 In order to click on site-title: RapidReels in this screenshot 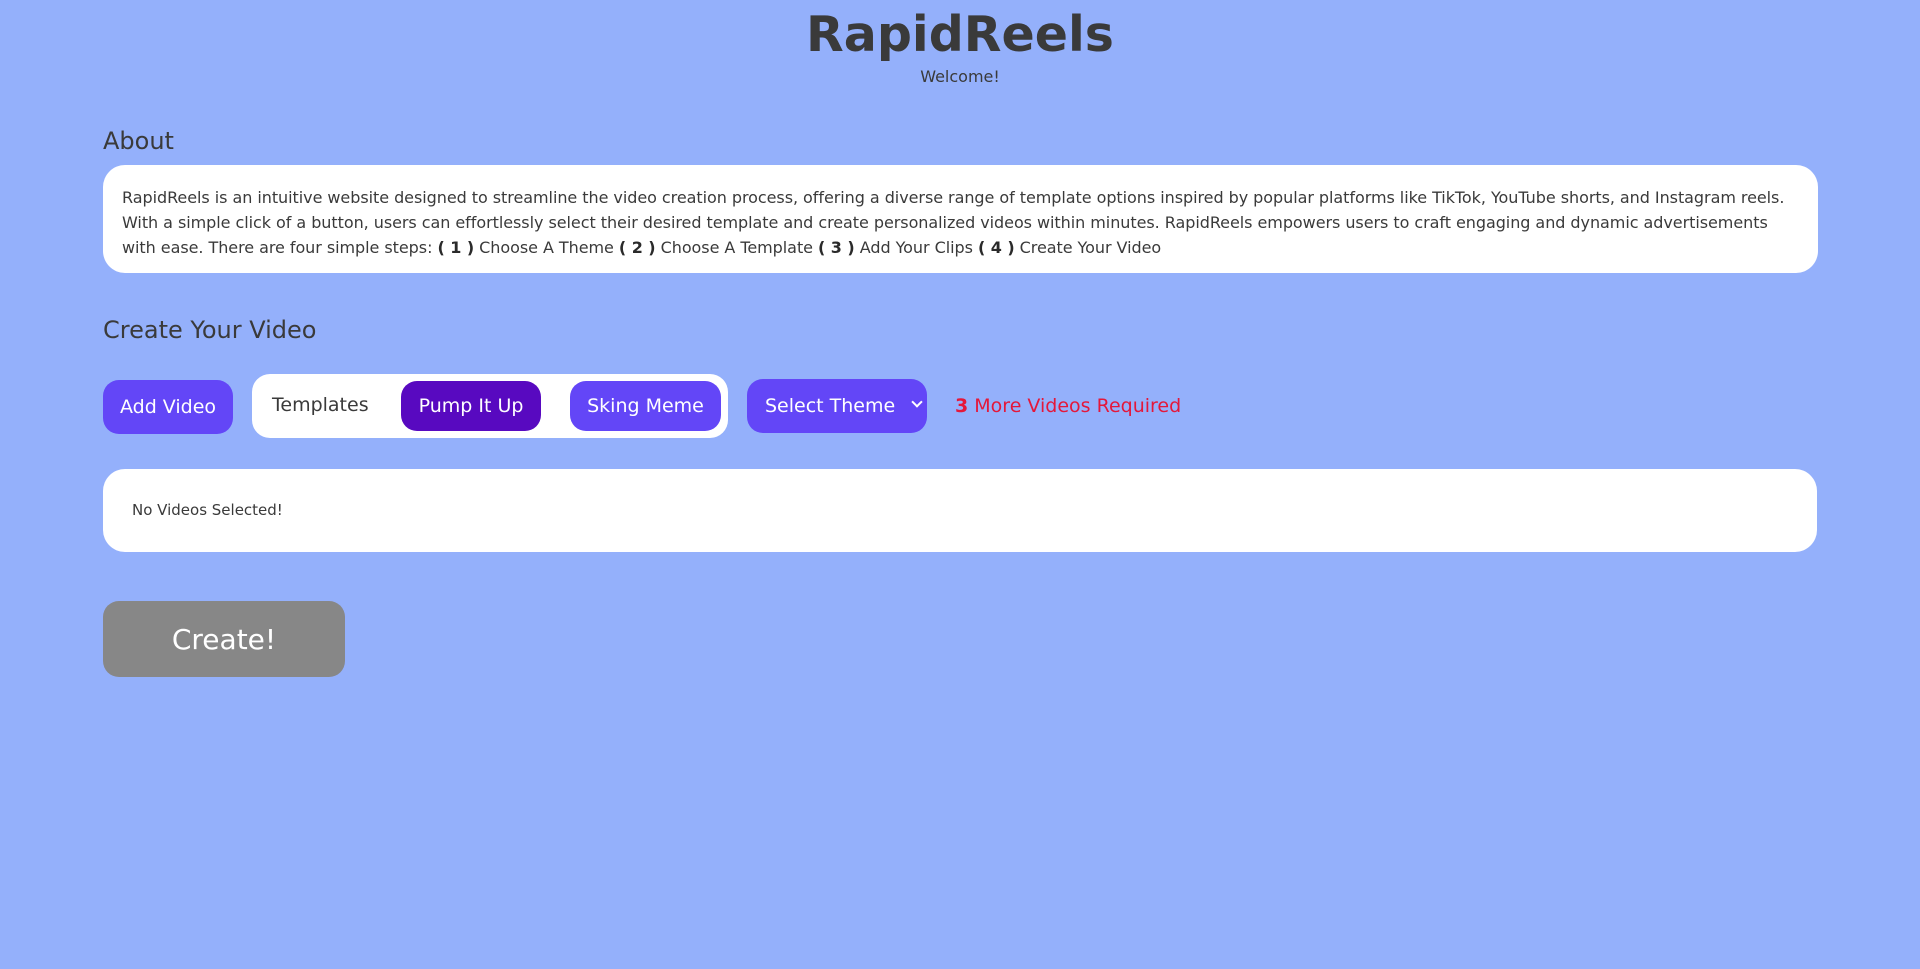, I will do `click(960, 34)`.